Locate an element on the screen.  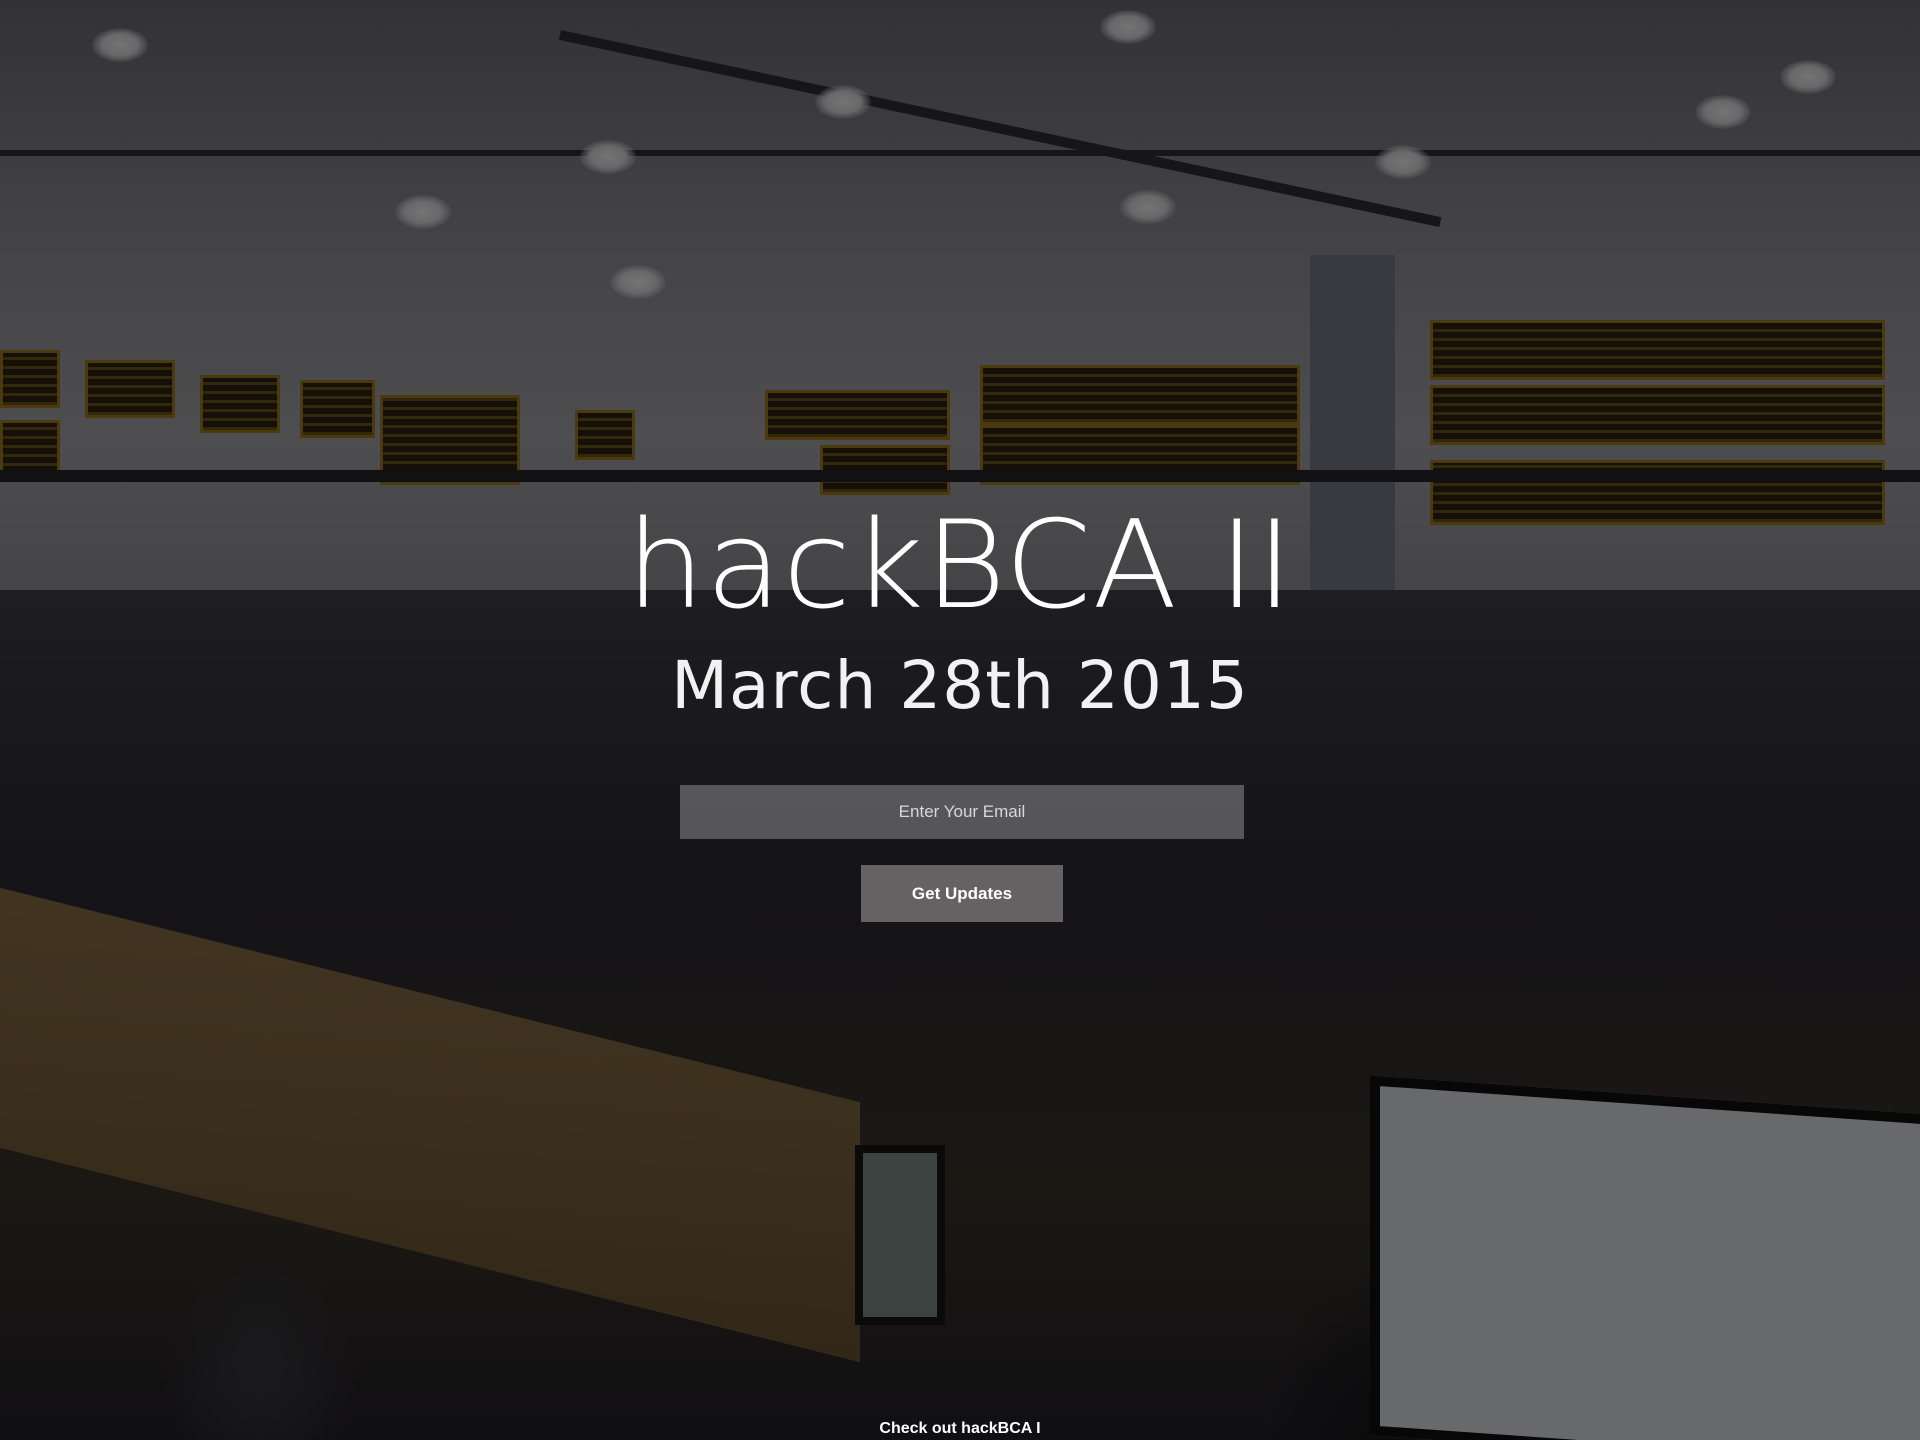
get-updates-button: Get Updates is located at coordinates (962, 893).